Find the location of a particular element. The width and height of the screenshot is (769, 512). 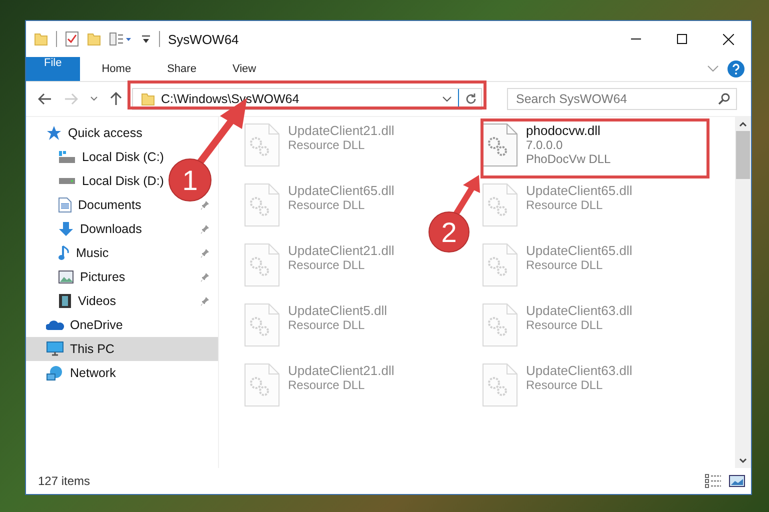

file-description: PhoDocVw DLL is located at coordinates (568, 159).